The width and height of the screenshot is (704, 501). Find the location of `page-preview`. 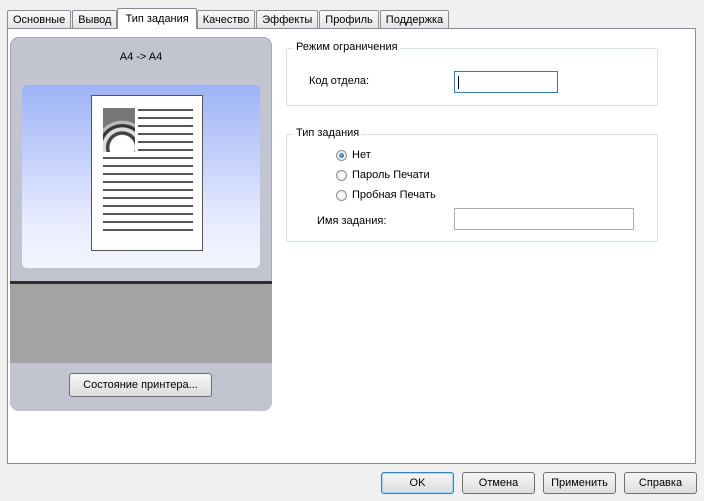

page-preview is located at coordinates (147, 173).